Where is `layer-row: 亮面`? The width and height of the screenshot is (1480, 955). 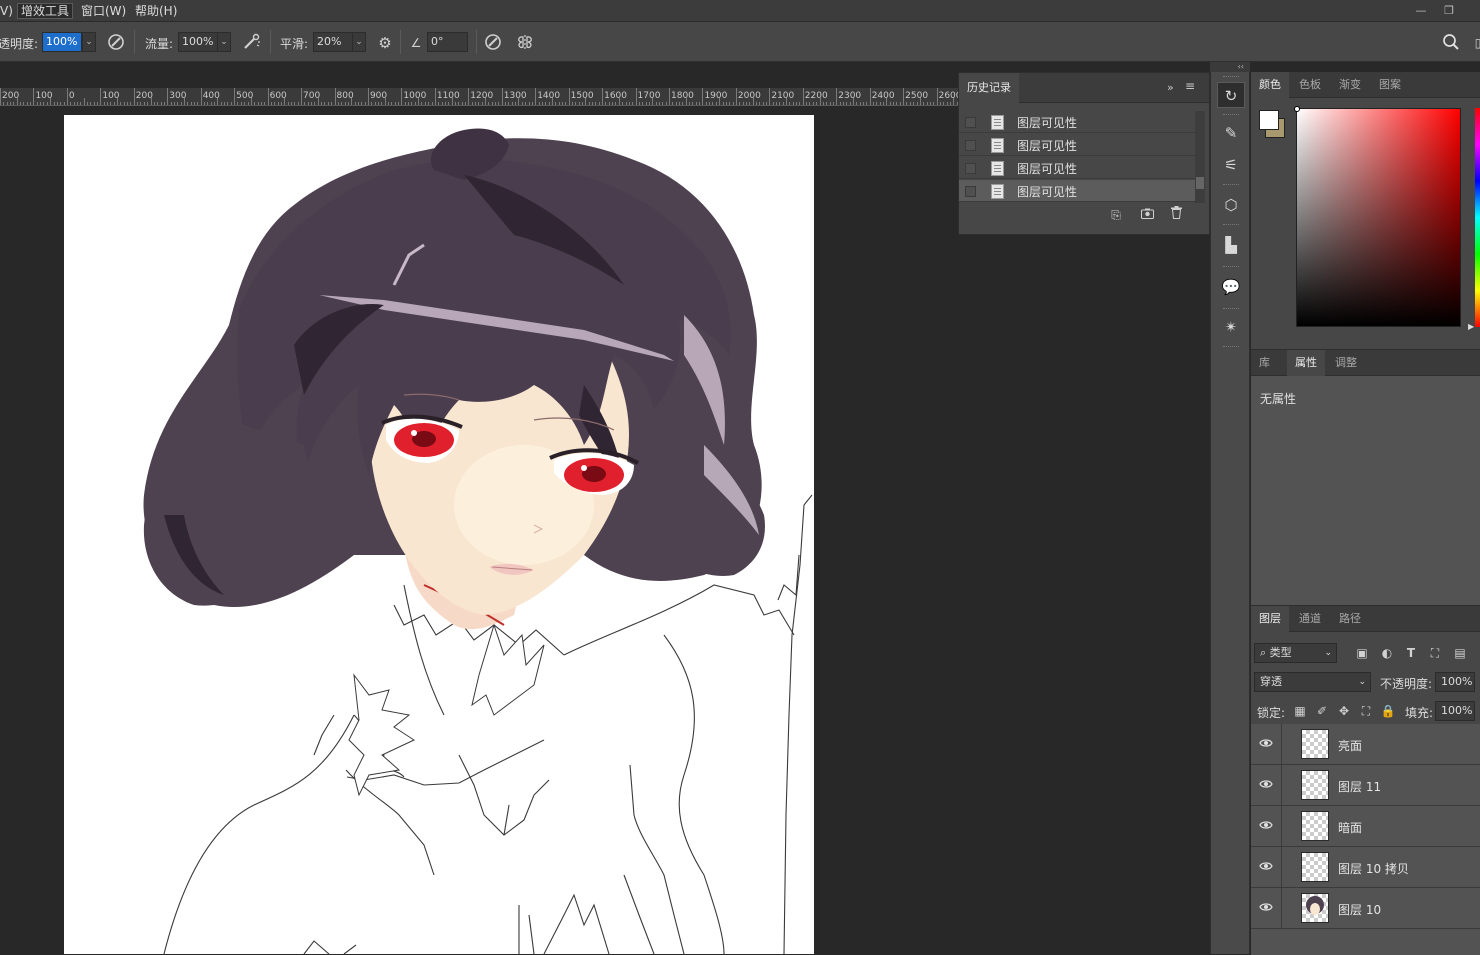 layer-row: 亮面 is located at coordinates (1365, 744).